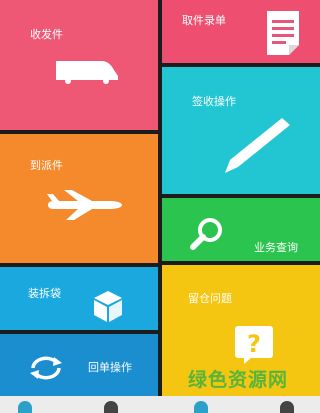 The image size is (320, 413). What do you see at coordinates (46, 34) in the screenshot?
I see `tile-receive-label: 收发件` at bounding box center [46, 34].